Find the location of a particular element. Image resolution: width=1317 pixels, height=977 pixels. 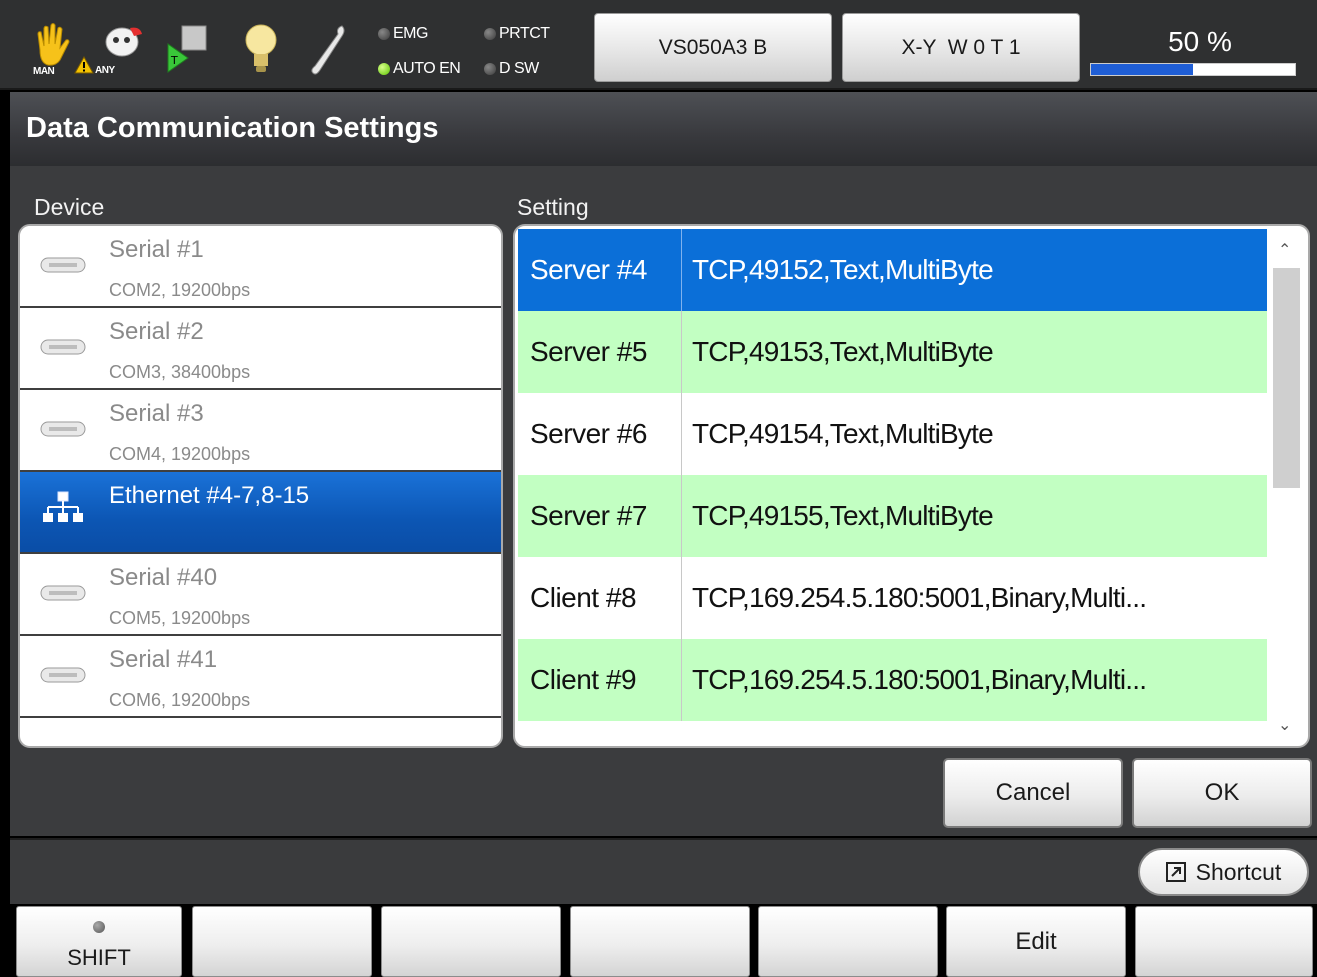

setting-name: Server #6 is located at coordinates (600, 434).